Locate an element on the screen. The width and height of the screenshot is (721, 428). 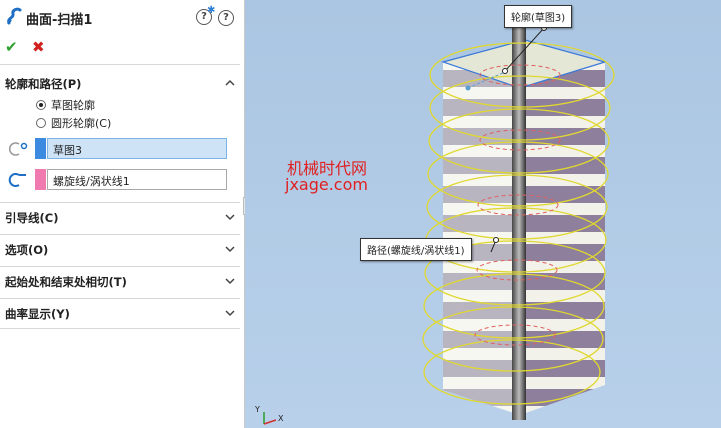
help-button: ? is located at coordinates (226, 18).